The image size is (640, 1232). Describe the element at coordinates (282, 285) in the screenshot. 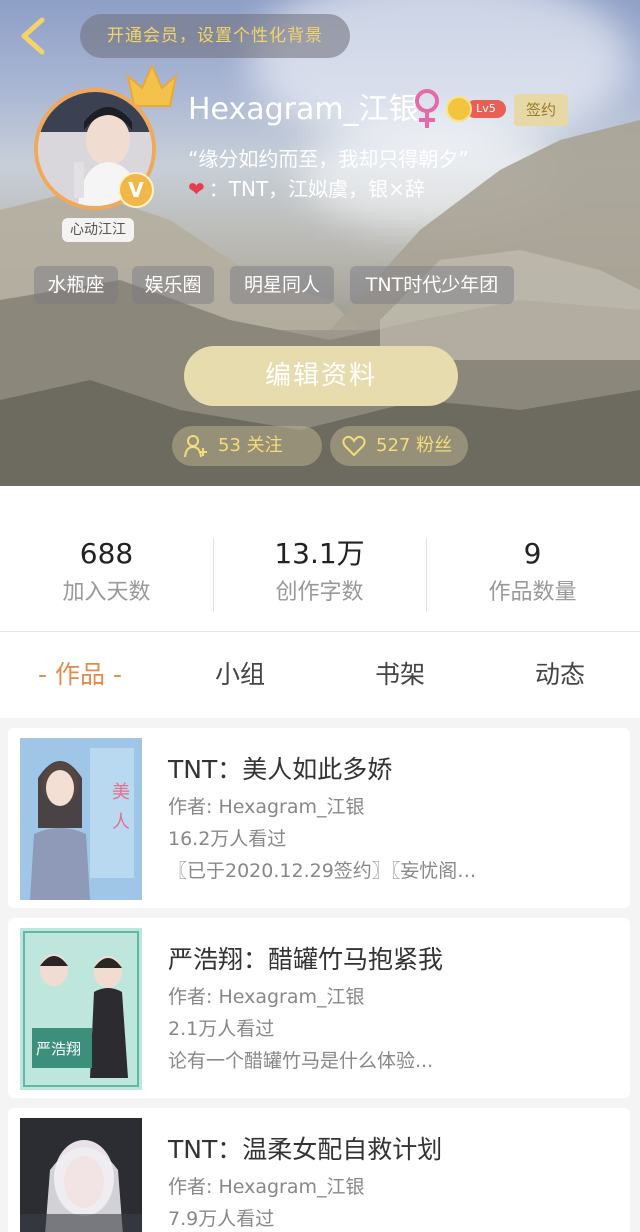

I see `tag-item: 明星同人` at that location.